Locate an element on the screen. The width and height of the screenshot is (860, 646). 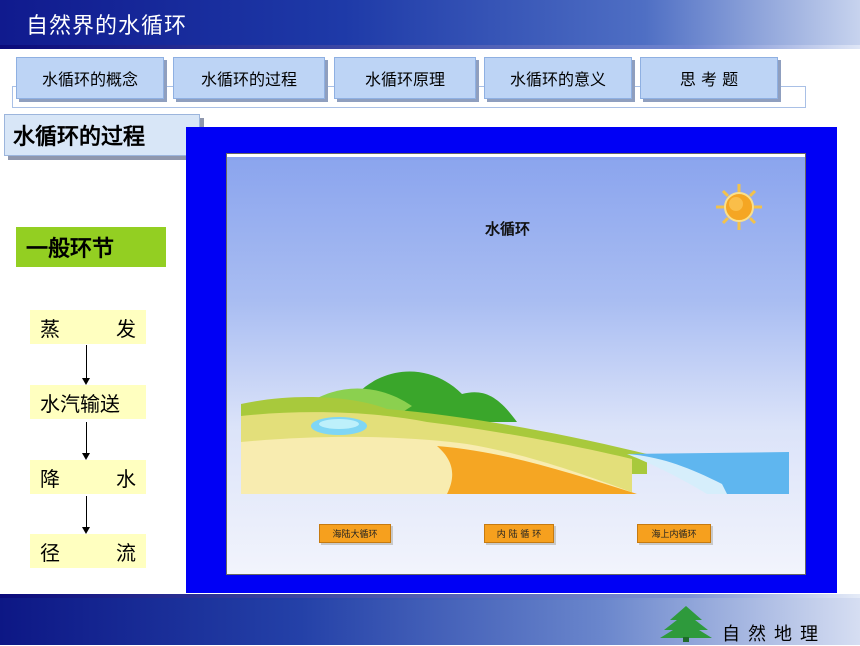
animation-title: 水循环 is located at coordinates (508, 229).